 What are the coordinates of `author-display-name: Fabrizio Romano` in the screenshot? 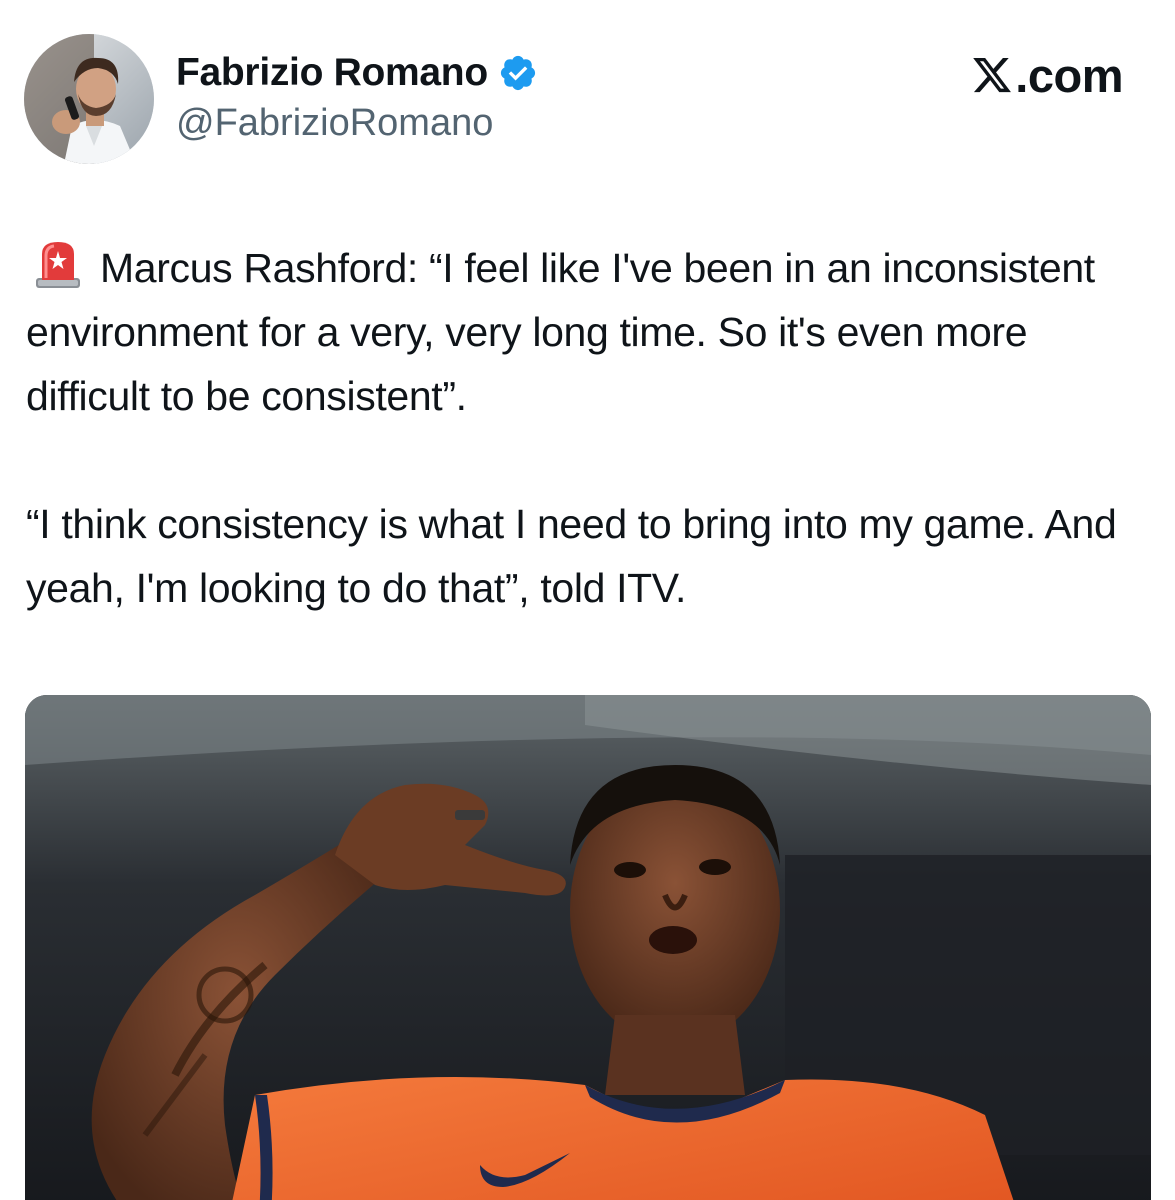 It's located at (332, 73).